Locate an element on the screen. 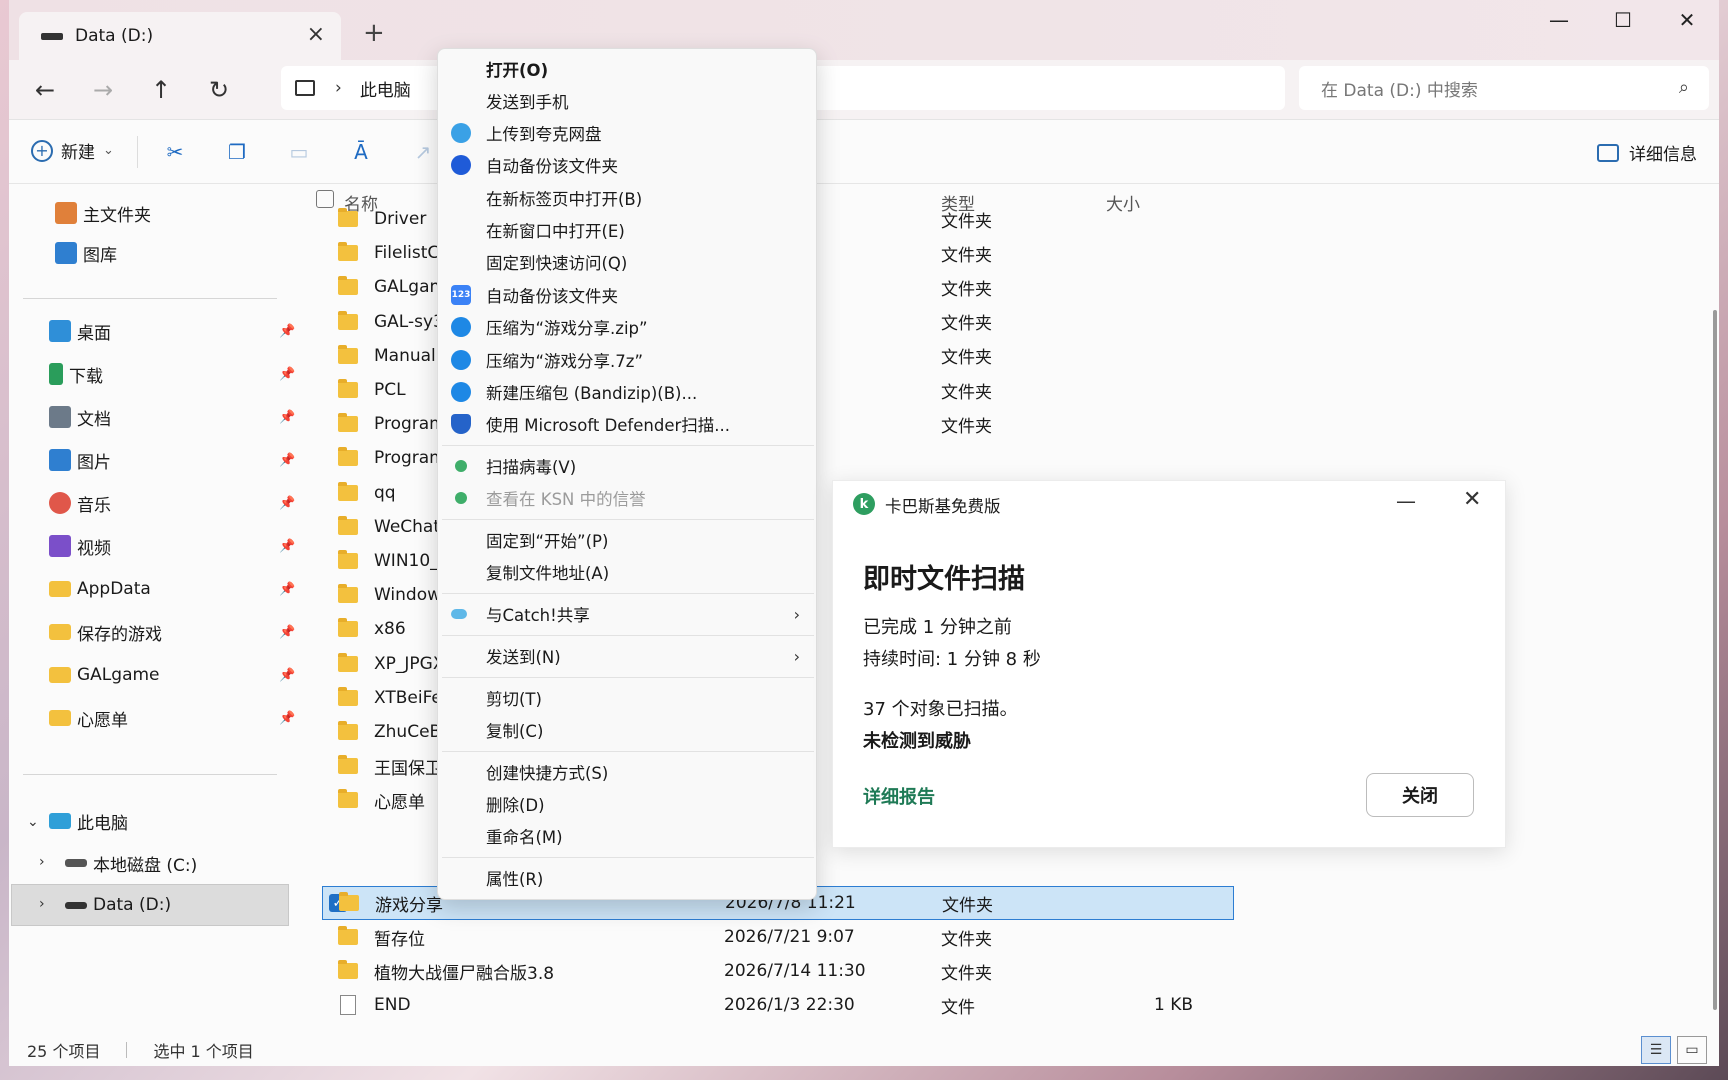 This screenshot has width=1728, height=1080. cut-icon: ✂ is located at coordinates (175, 152).